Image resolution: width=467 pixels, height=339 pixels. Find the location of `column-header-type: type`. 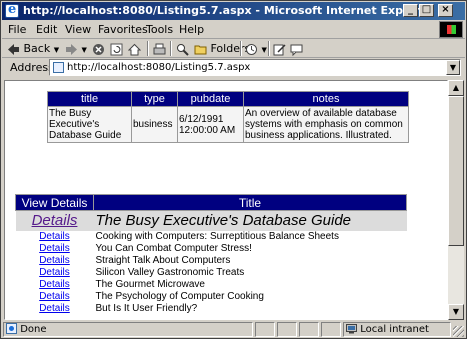

column-header-type: type is located at coordinates (154, 99).